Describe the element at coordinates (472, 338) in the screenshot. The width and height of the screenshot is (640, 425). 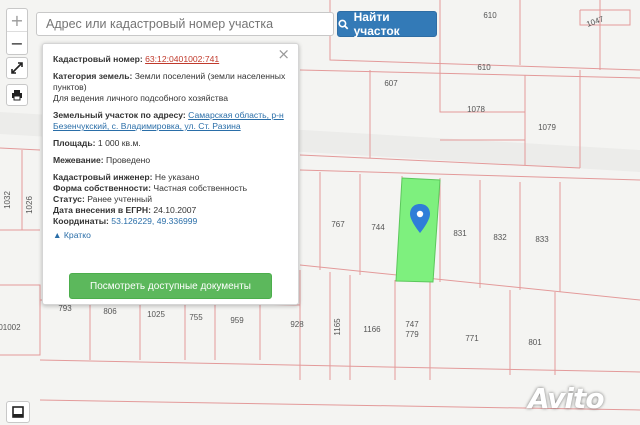
I see `map-label: 771` at that location.